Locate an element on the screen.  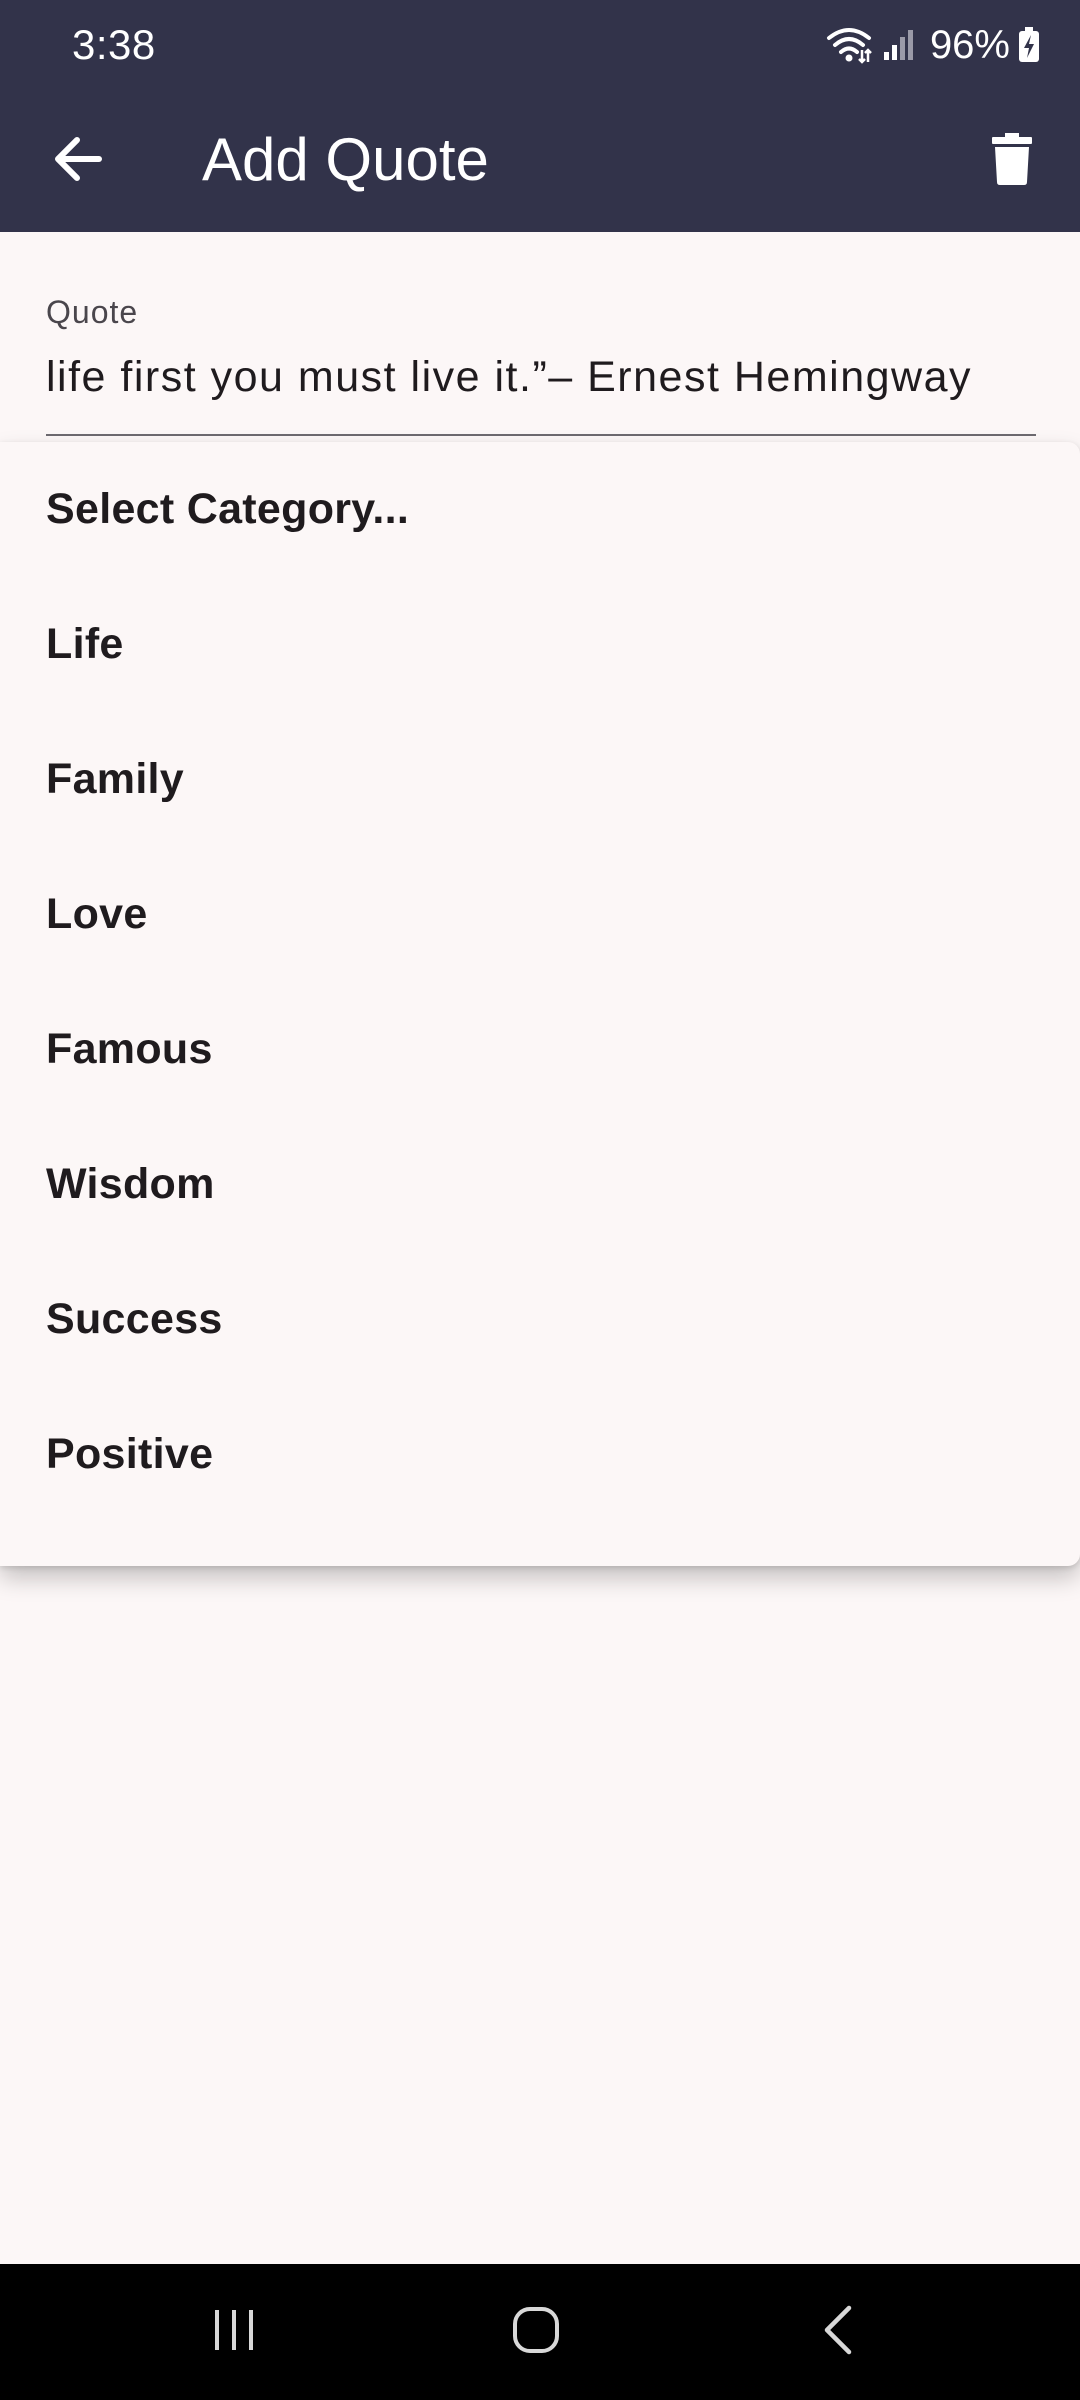
status-icons: 96% is located at coordinates (933, 45).